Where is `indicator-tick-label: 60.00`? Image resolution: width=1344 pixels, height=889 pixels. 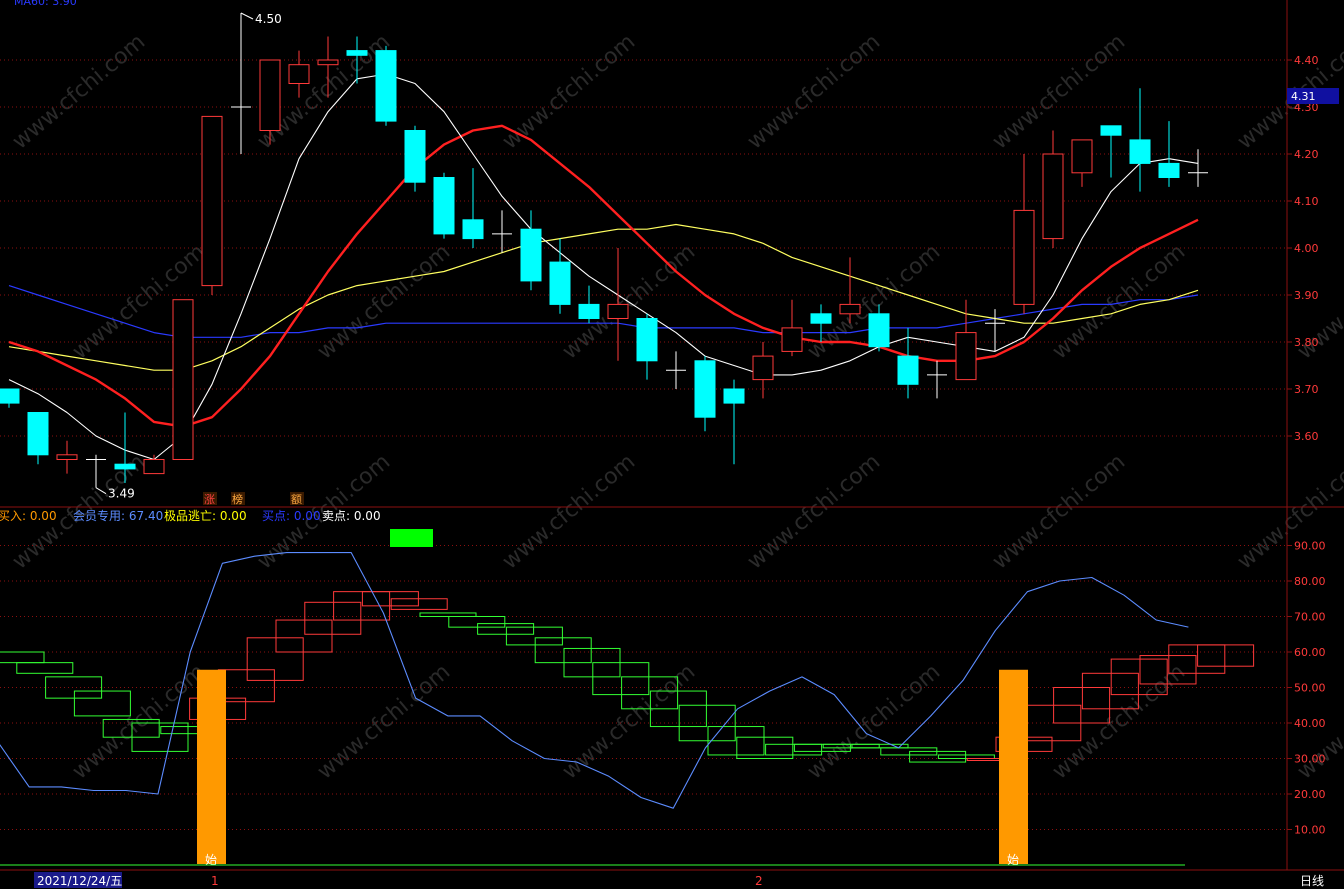
indicator-tick-label: 60.00 is located at coordinates (1310, 652).